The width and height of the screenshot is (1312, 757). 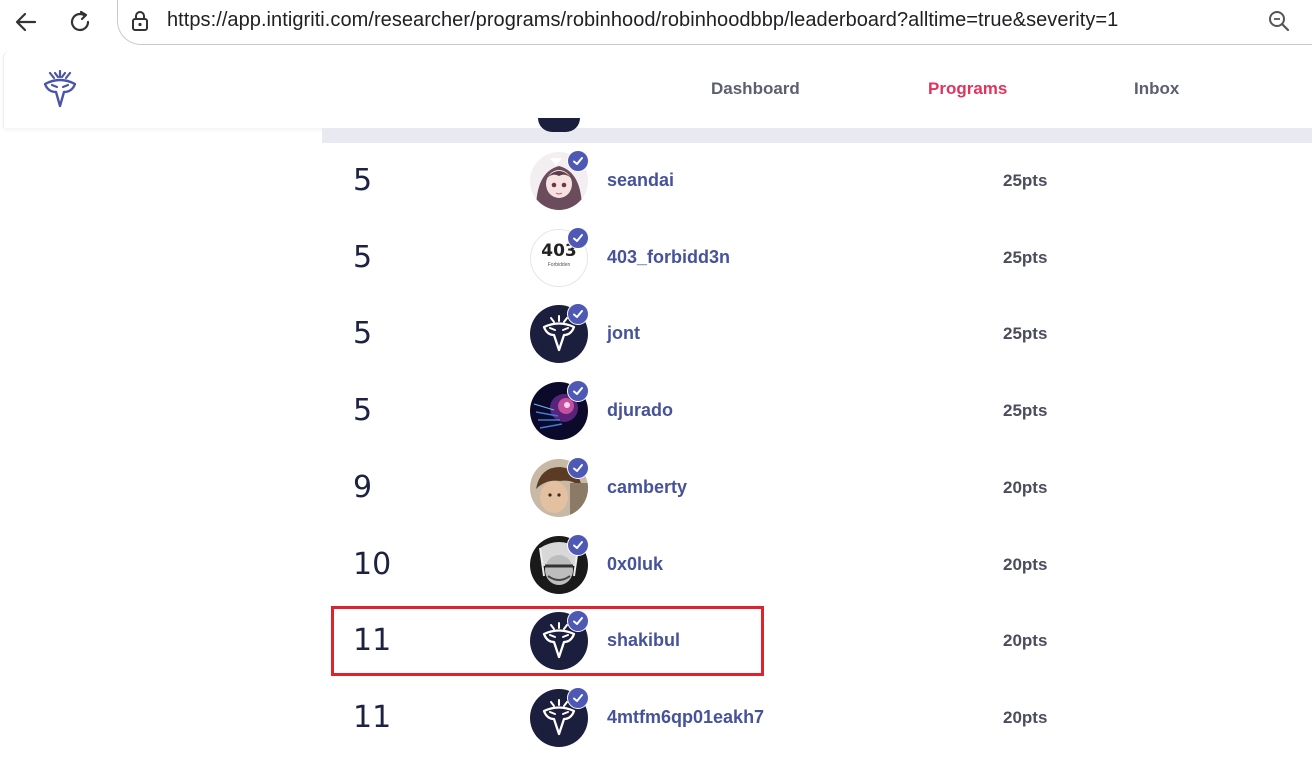 I want to click on rank: 10, so click(x=372, y=564).